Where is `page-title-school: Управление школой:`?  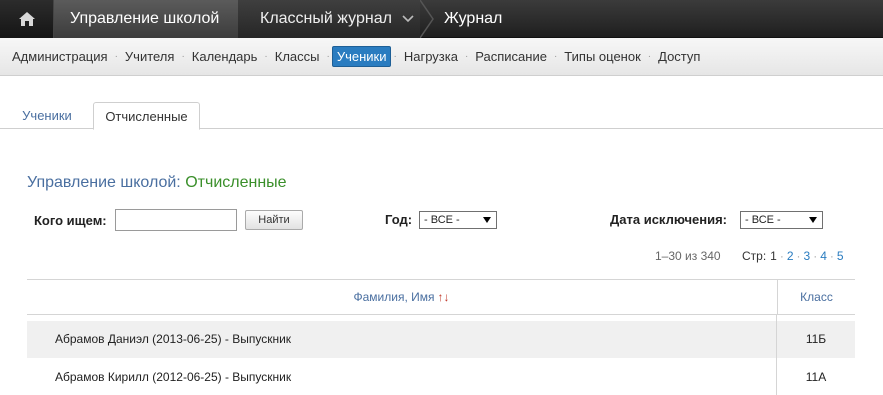
page-title-school: Управление школой: is located at coordinates (104, 182).